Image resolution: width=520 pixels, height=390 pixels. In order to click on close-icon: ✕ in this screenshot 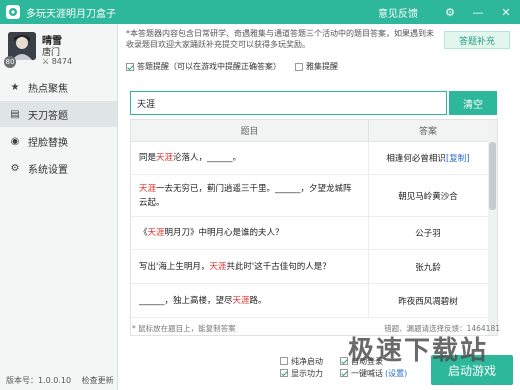, I will do `click(506, 12)`.